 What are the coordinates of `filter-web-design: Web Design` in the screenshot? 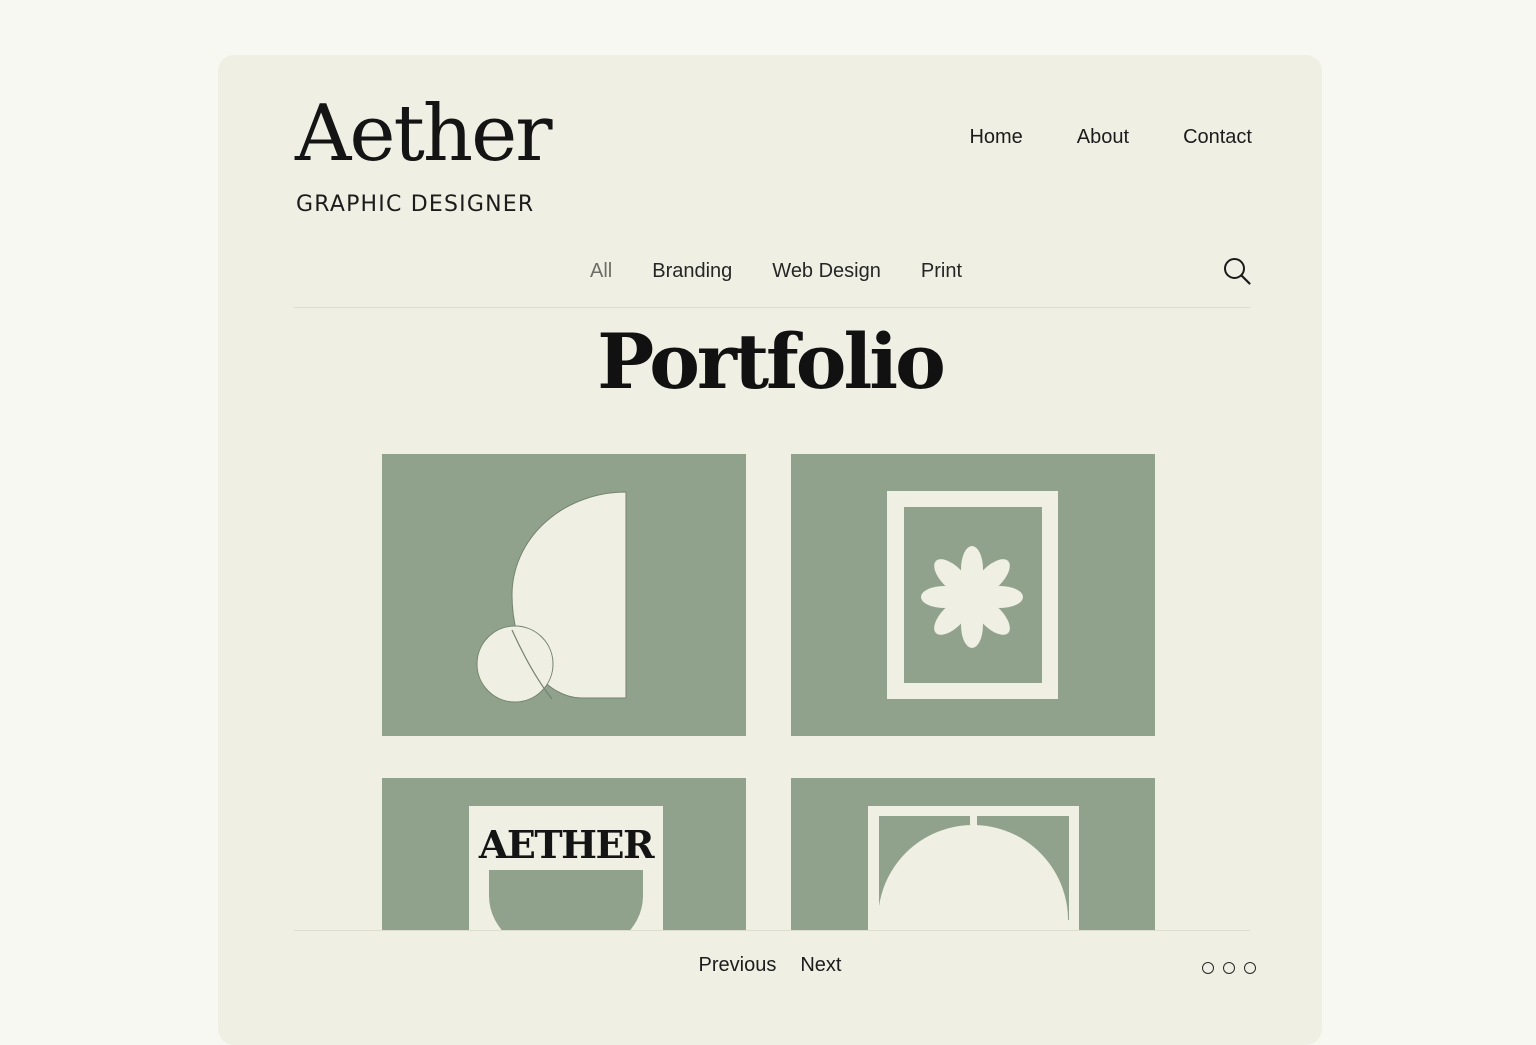 It's located at (826, 271).